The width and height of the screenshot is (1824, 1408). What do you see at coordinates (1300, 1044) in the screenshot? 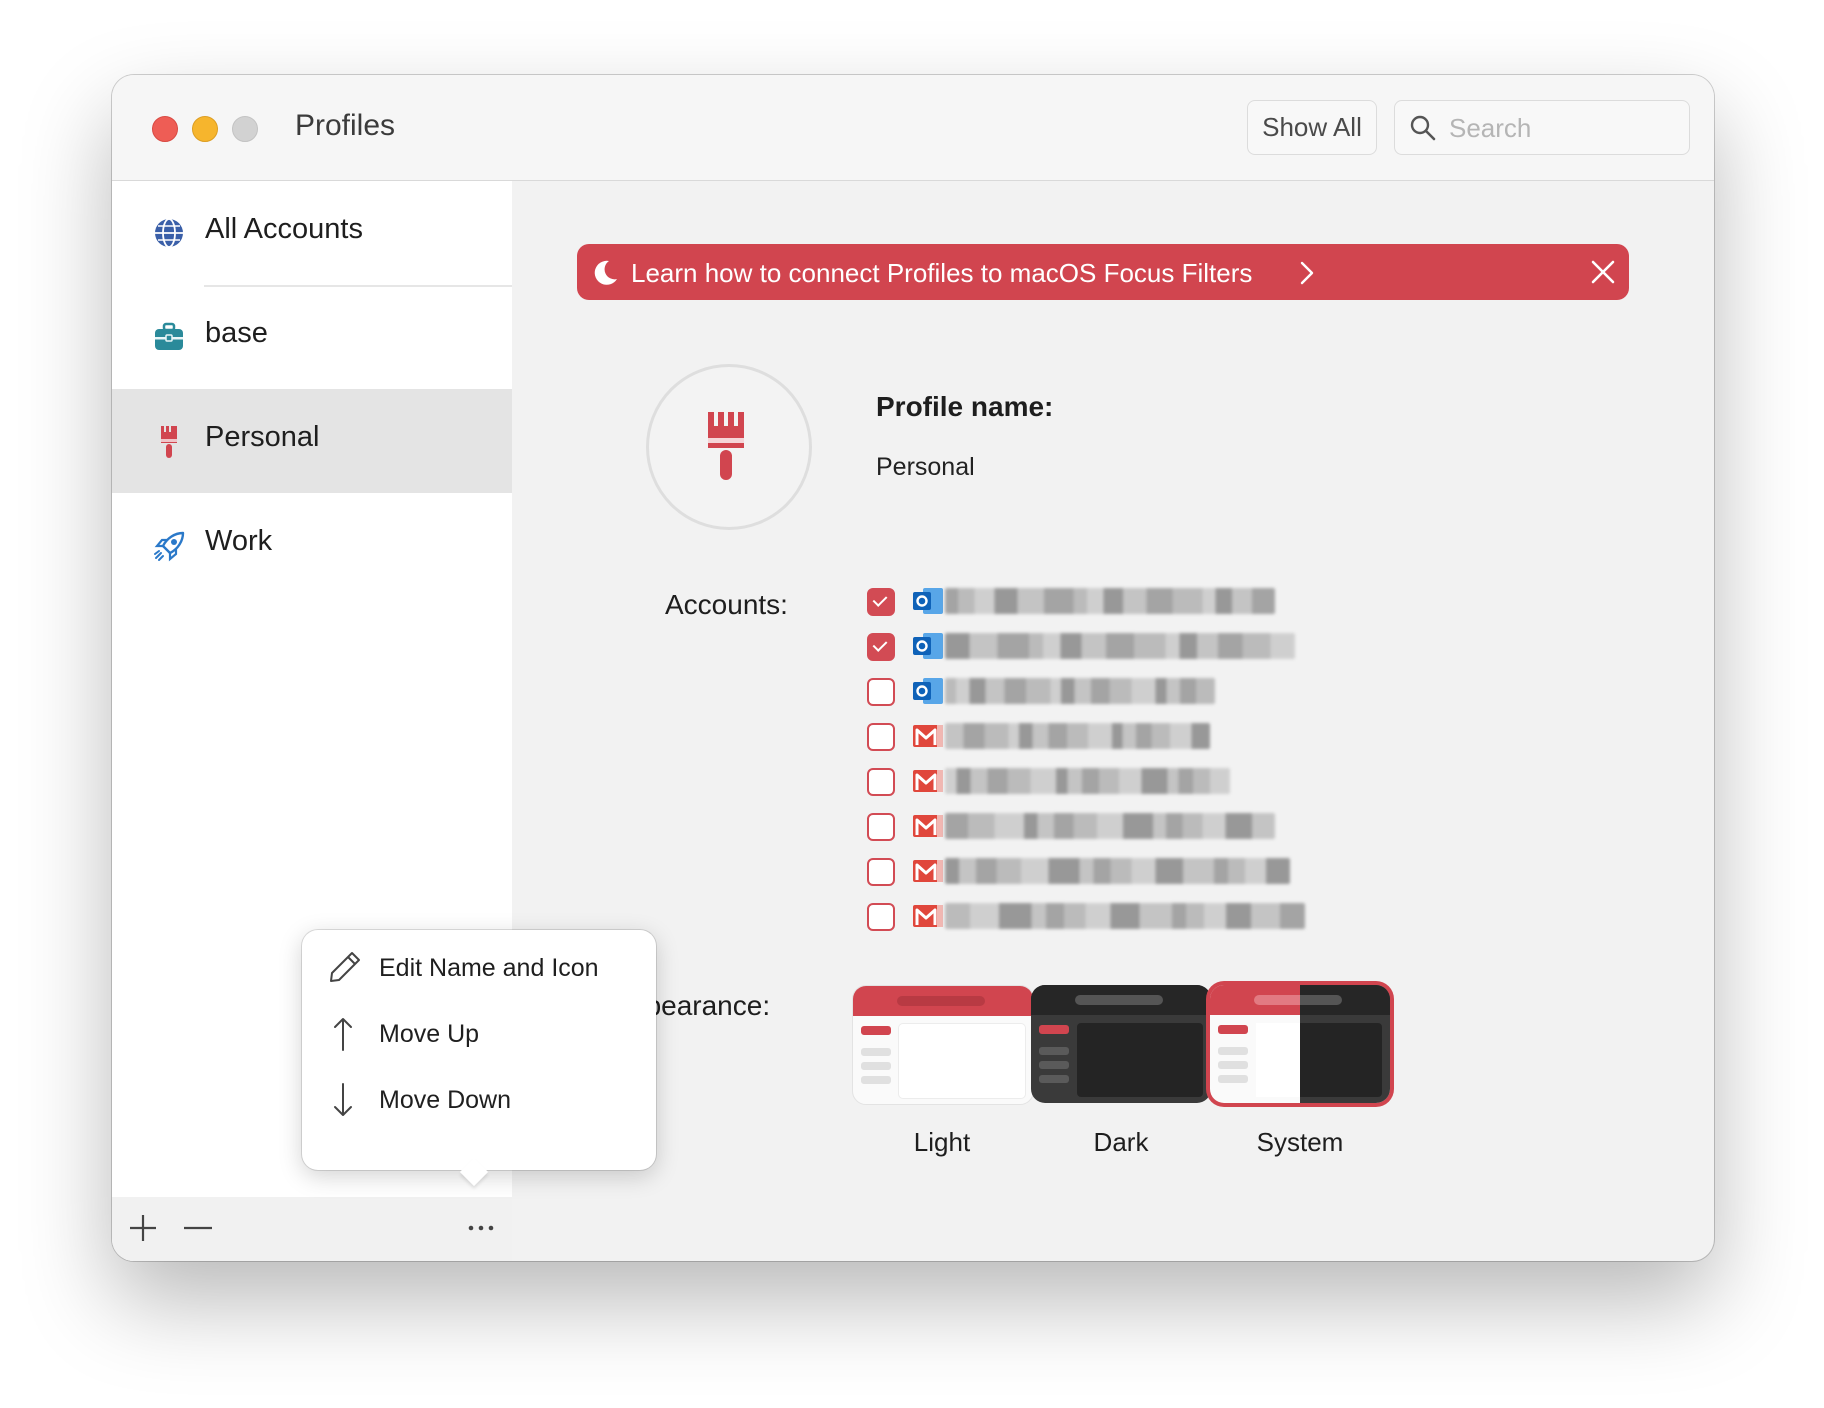
I see `theme-system-option` at bounding box center [1300, 1044].